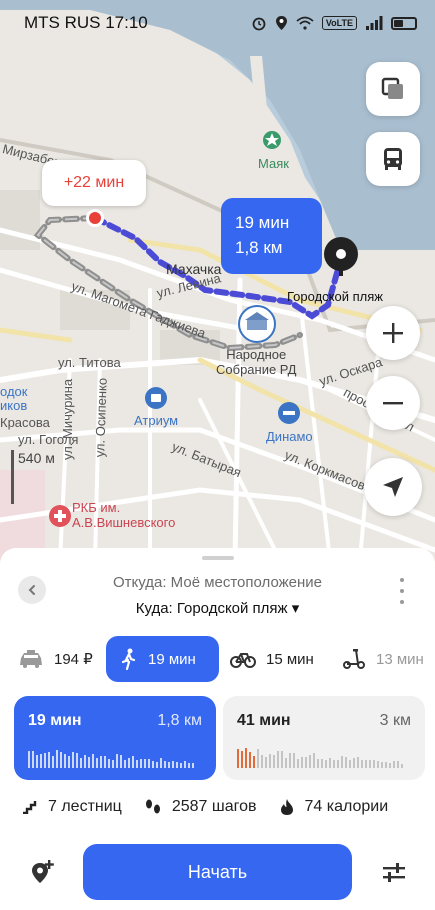 The image size is (435, 910). What do you see at coordinates (162, 659) in the screenshot?
I see `mode-walk: 19 мин` at bounding box center [162, 659].